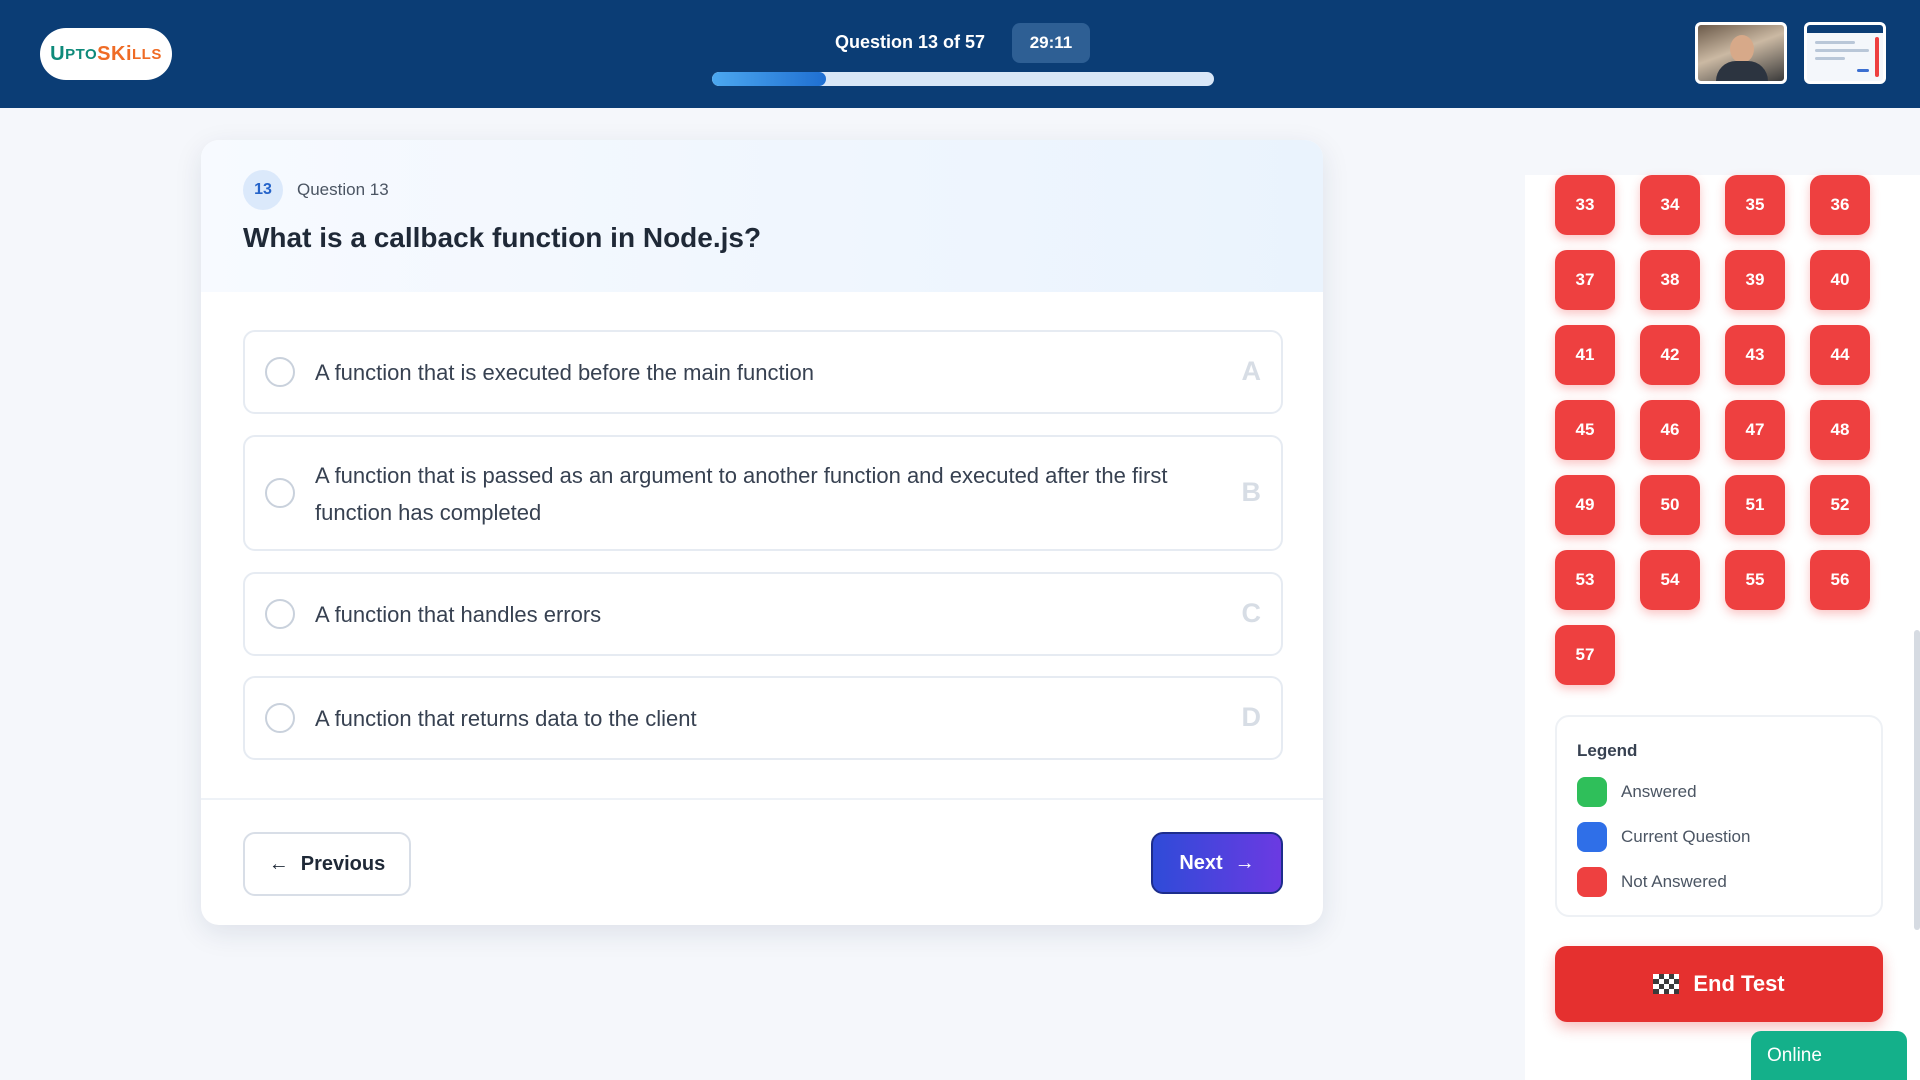 The height and width of the screenshot is (1080, 1920). Describe the element at coordinates (1251, 492) in the screenshot. I see `option-letter: B` at that location.